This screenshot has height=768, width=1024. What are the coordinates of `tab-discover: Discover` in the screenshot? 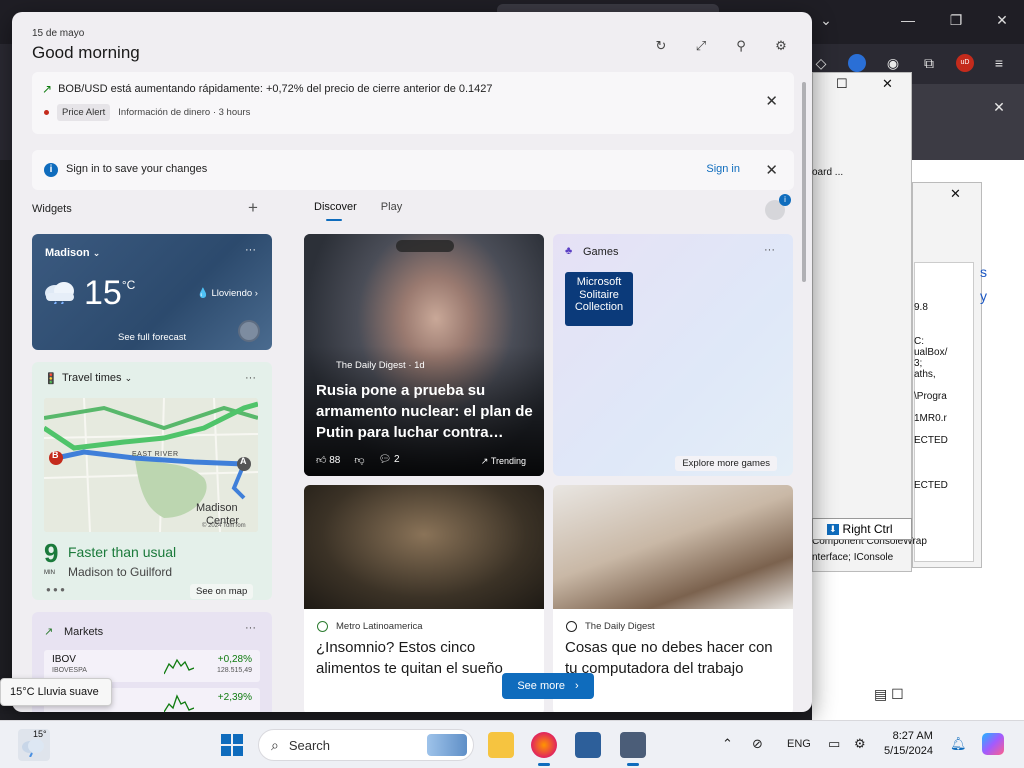 It's located at (335, 211).